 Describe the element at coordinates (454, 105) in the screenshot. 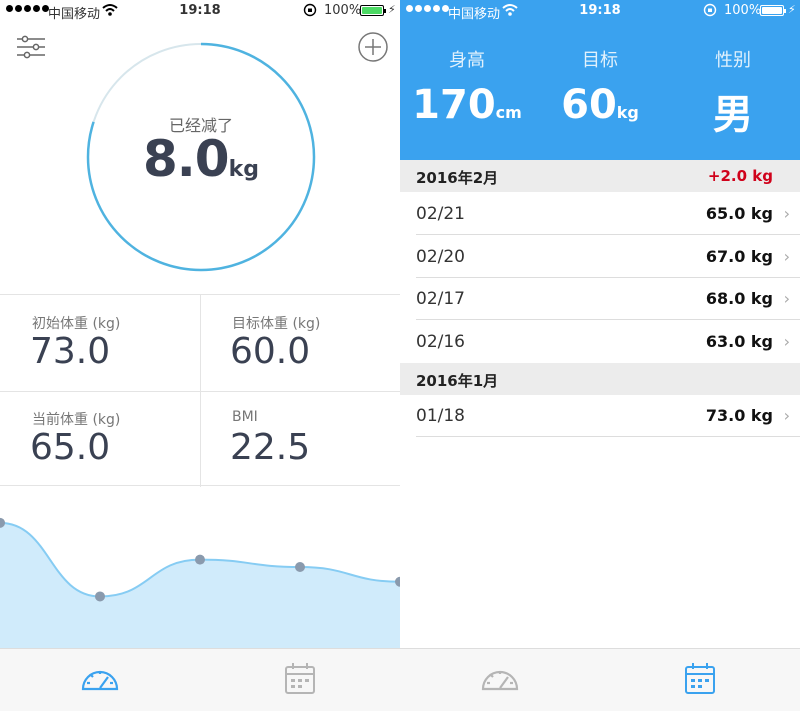

I see `height-value: 170` at that location.